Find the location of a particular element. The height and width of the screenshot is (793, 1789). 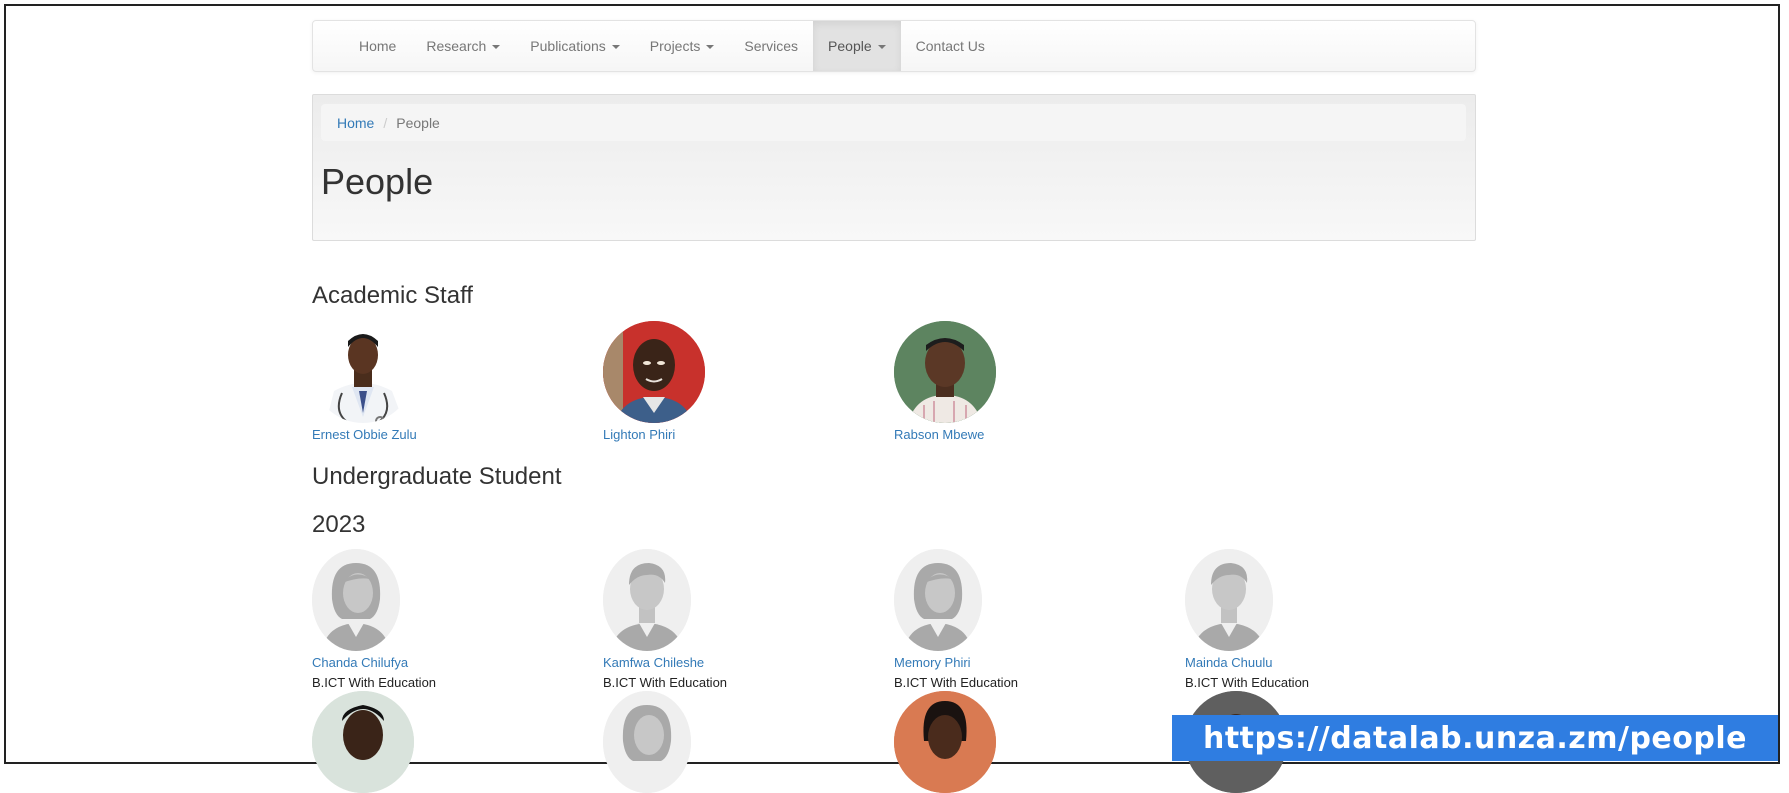

staff-card: Rabson Mbewe is located at coordinates (1024, 381).